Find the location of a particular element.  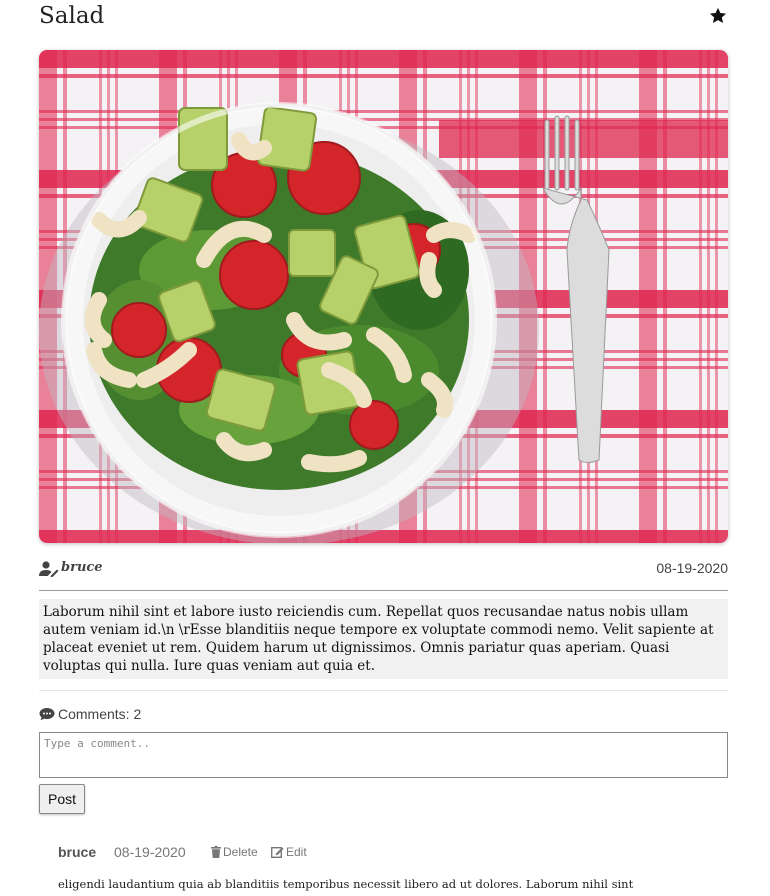

delete-label: Delete is located at coordinates (240, 852).